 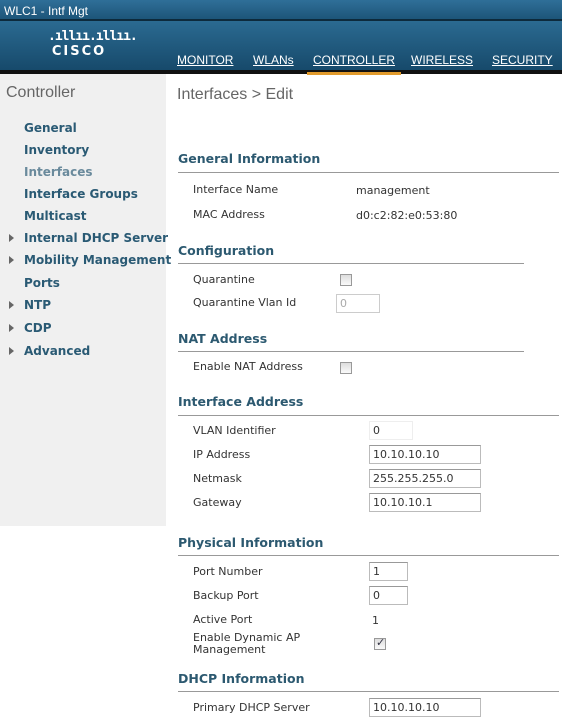 I want to click on primary-dhcp-server-input: 10.10.10.10, so click(x=425, y=707).